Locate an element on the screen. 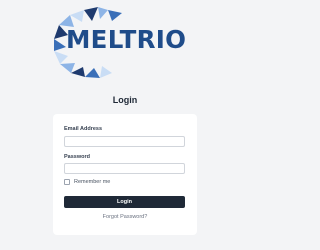 The height and width of the screenshot is (250, 320). page-title: Login is located at coordinates (125, 100).